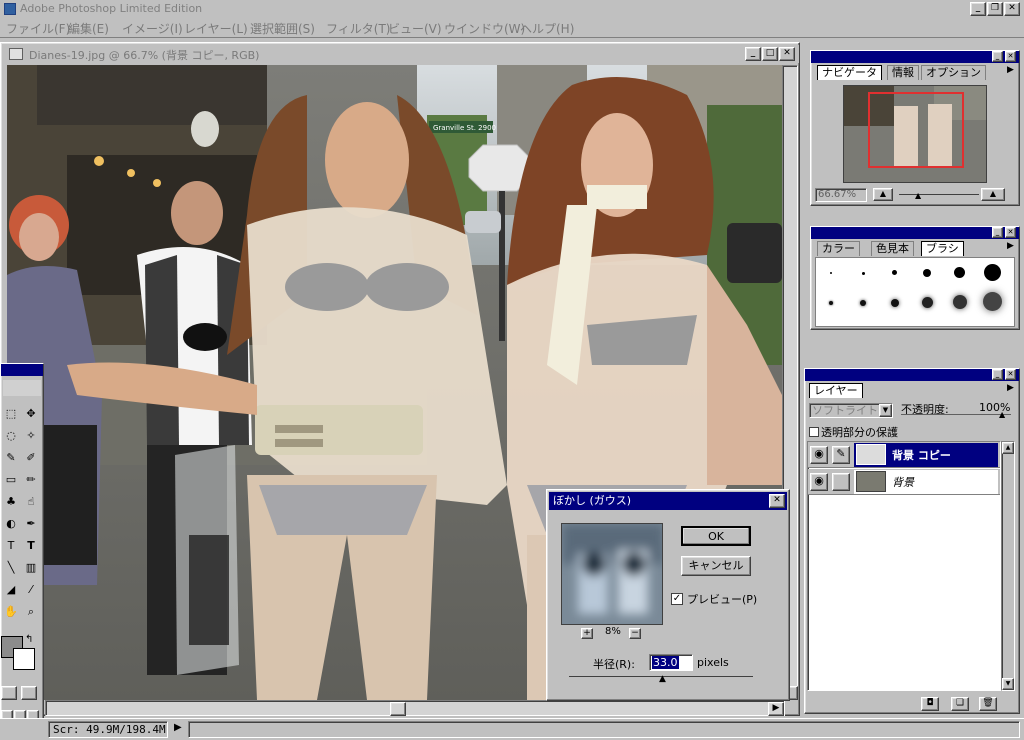 The width and height of the screenshot is (1024, 740). Describe the element at coordinates (11, 546) in the screenshot. I see `type-mask-tool-icon: T` at that location.